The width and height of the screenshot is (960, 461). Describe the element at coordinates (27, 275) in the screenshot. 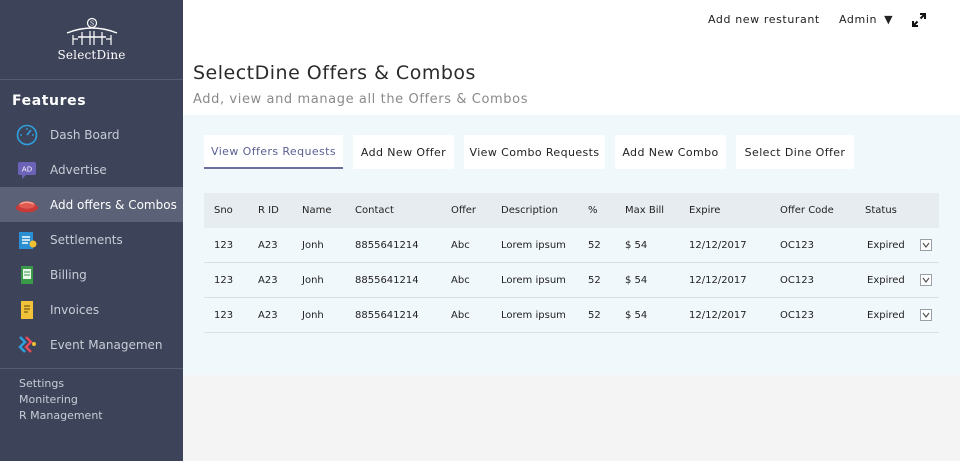

I see `billing-icon` at that location.